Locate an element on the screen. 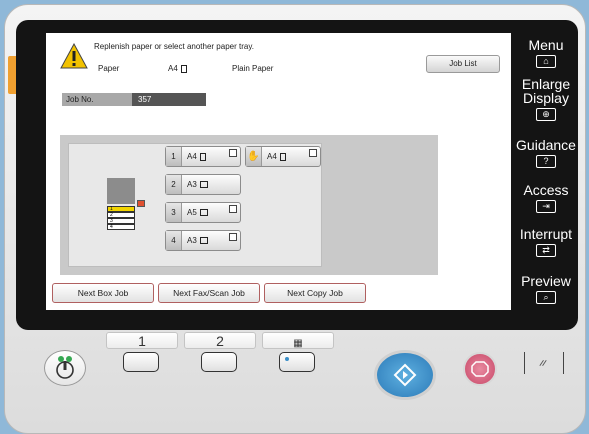  menu-label: Menu is located at coordinates (546, 45).